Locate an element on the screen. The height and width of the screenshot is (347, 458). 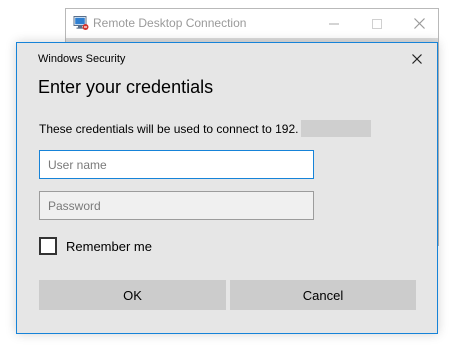
remember-me-label: Remember me is located at coordinates (109, 246).